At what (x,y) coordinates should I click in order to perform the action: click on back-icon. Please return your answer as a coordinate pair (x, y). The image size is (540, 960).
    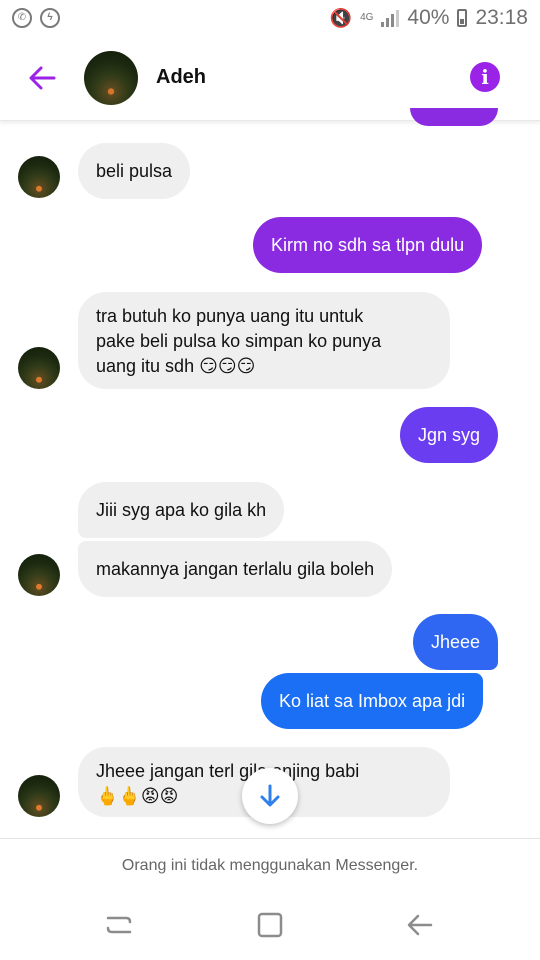
    Looking at the image, I should click on (420, 925).